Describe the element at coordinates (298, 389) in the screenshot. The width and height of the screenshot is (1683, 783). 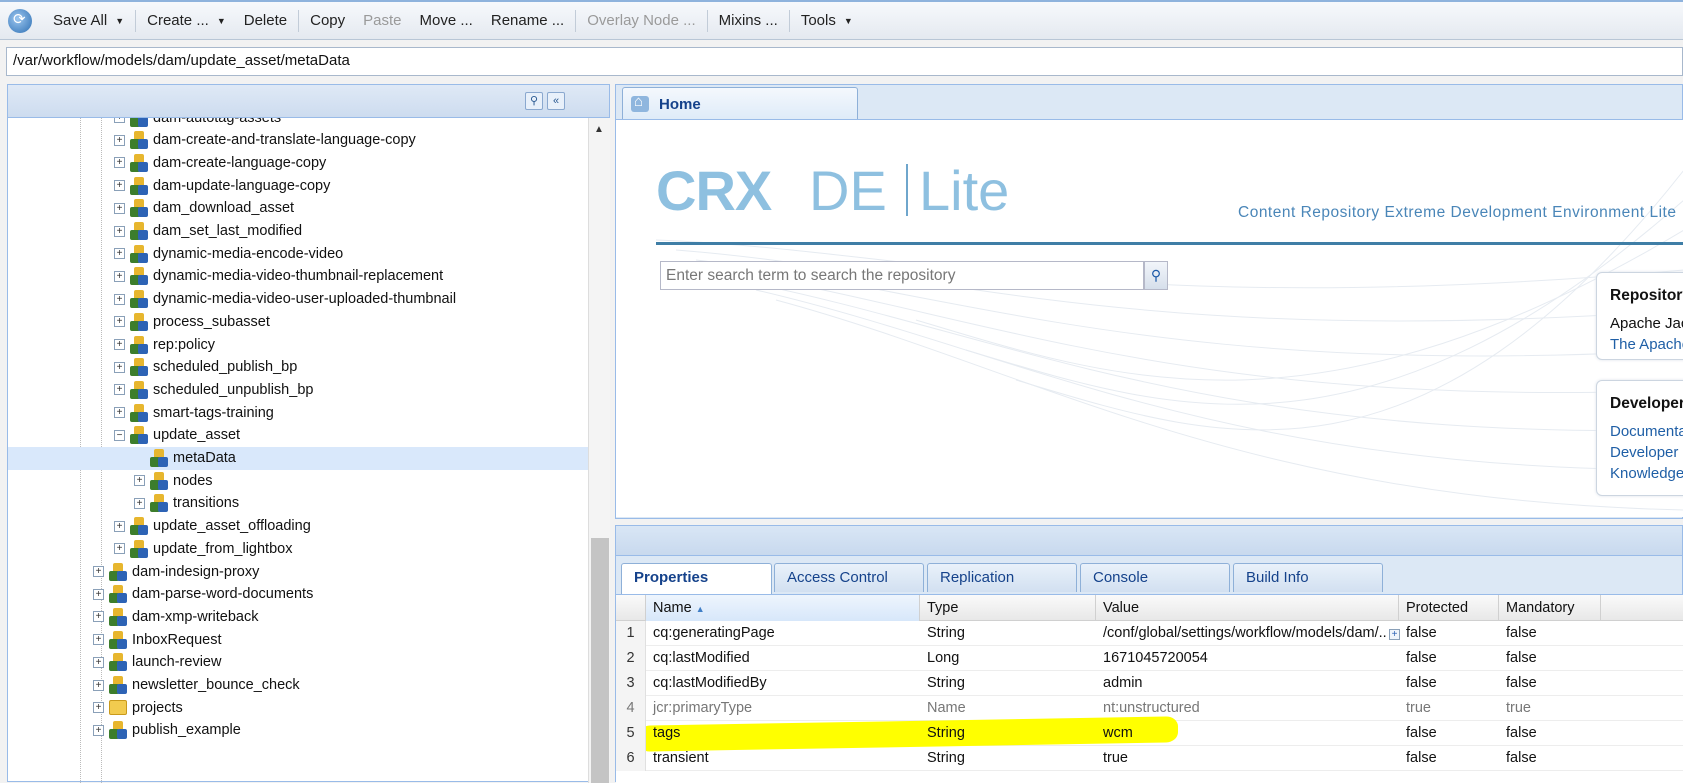
I see `tree-node: + scheduled_unpublish_bp` at that location.